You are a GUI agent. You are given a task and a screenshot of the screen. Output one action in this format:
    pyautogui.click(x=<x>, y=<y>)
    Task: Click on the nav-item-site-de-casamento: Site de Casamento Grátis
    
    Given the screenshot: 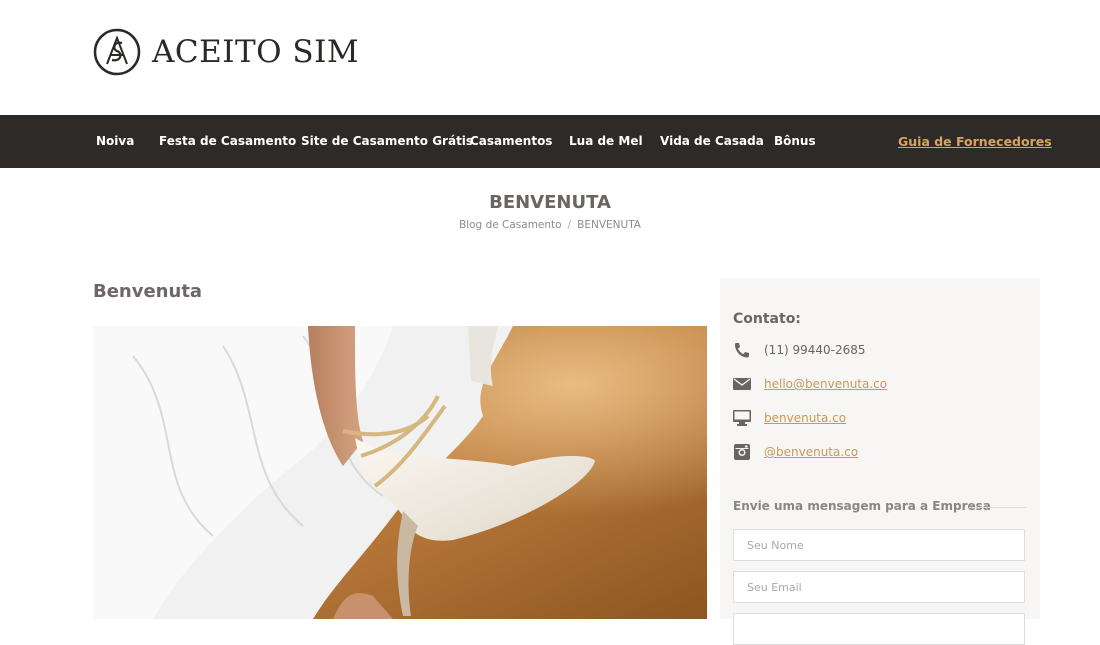 What is the action you would take?
    pyautogui.click(x=387, y=141)
    